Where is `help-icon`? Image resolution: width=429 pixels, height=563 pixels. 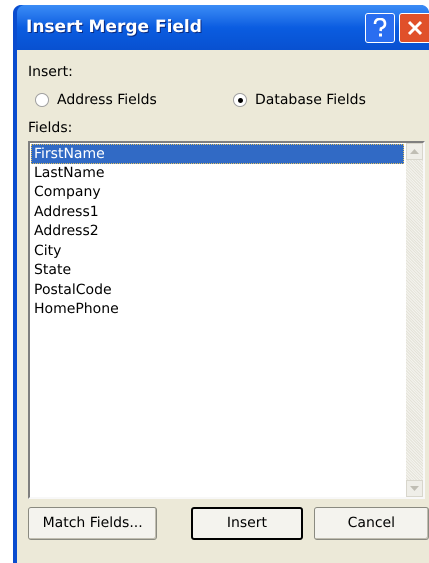
help-icon is located at coordinates (380, 28).